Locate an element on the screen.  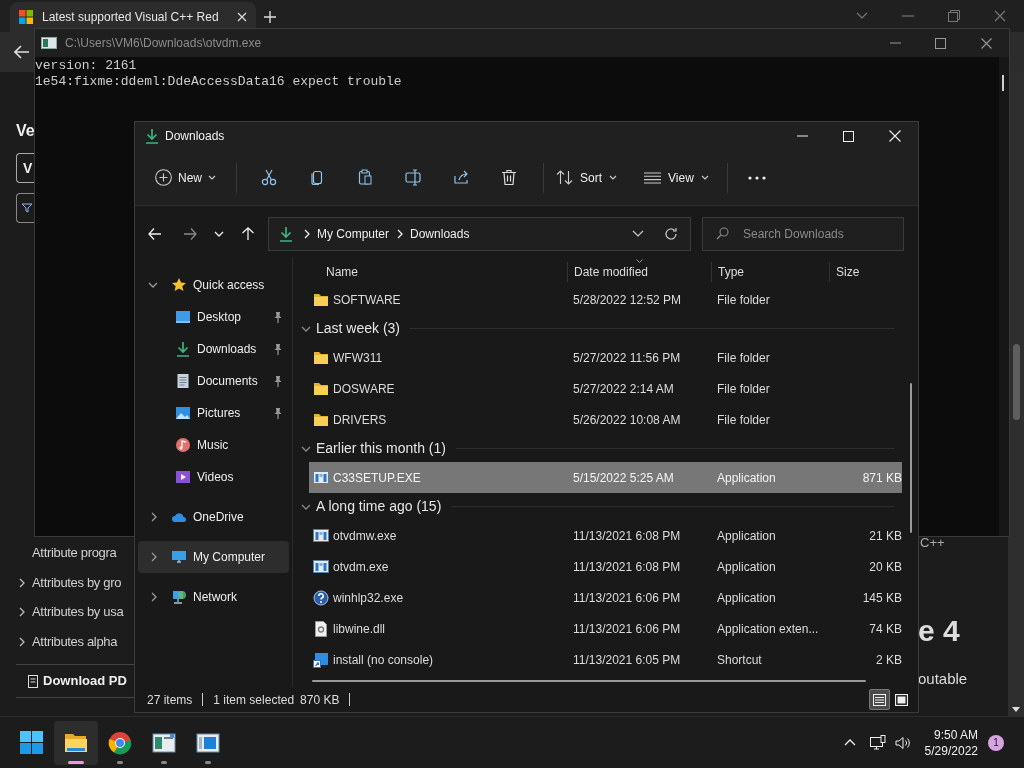
nav-item: Network is located at coordinates (213, 597).